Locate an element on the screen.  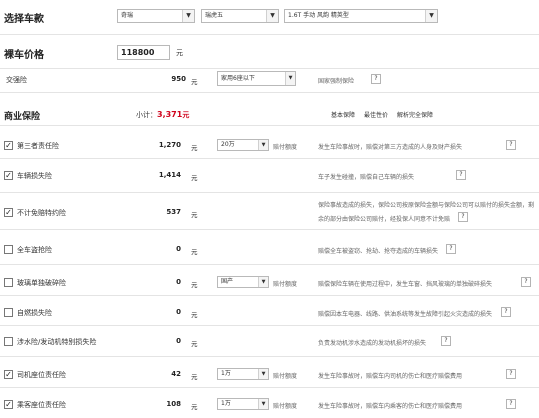
tax-desc: 国家强制保险 is located at coordinates (336, 81).